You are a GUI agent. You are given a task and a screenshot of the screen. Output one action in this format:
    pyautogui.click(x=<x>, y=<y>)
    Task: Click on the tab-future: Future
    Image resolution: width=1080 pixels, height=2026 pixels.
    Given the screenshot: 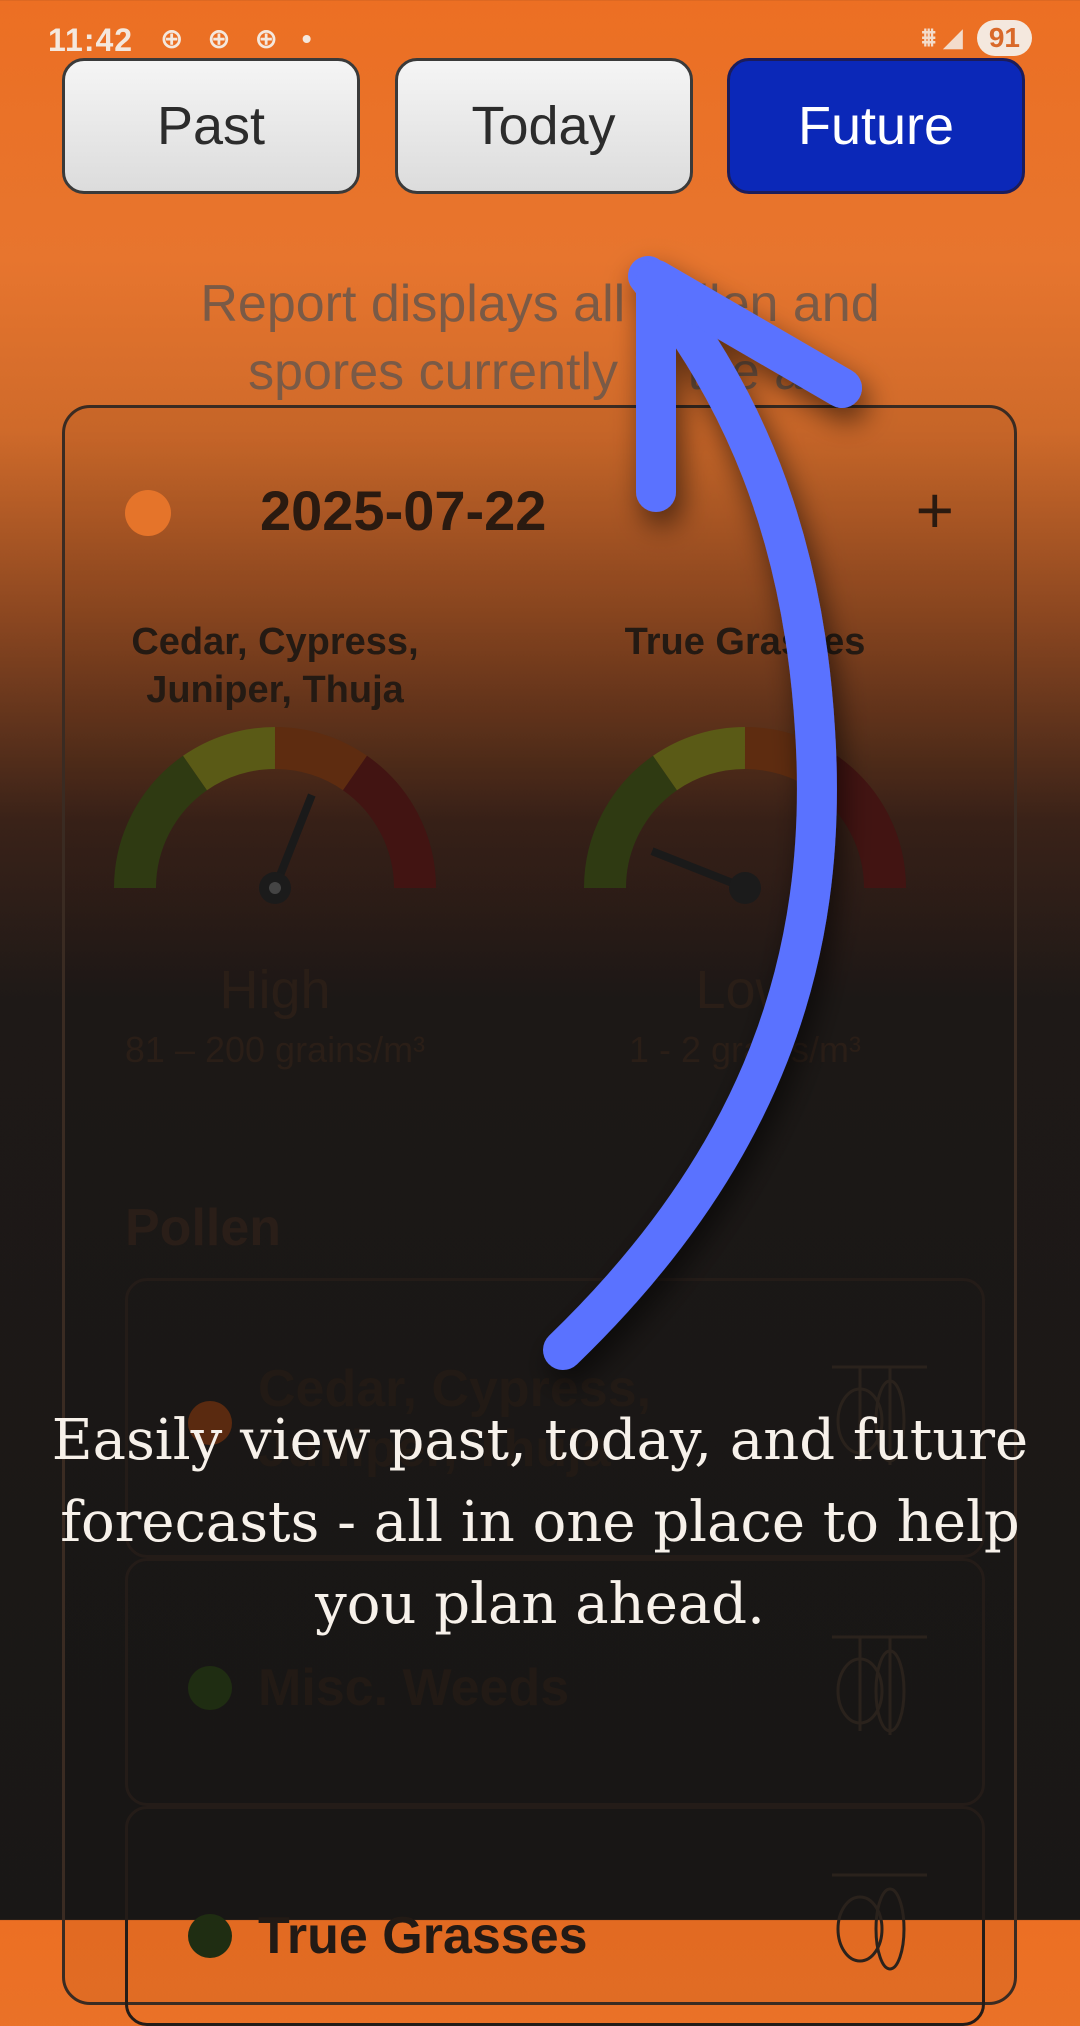 What is the action you would take?
    pyautogui.click(x=876, y=126)
    